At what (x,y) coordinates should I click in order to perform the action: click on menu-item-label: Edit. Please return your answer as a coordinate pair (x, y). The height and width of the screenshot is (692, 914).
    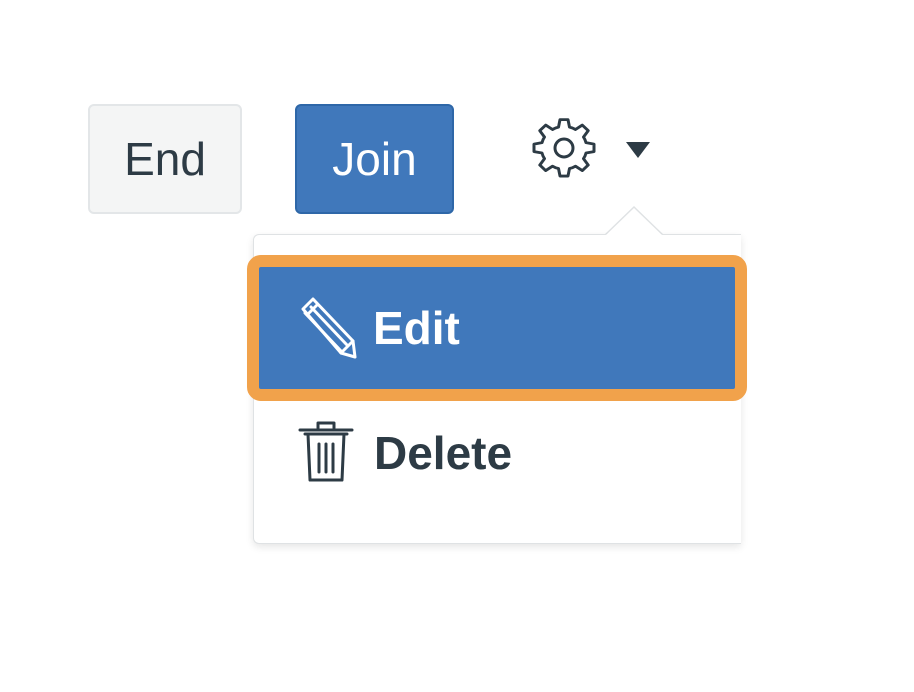
    Looking at the image, I should click on (416, 328).